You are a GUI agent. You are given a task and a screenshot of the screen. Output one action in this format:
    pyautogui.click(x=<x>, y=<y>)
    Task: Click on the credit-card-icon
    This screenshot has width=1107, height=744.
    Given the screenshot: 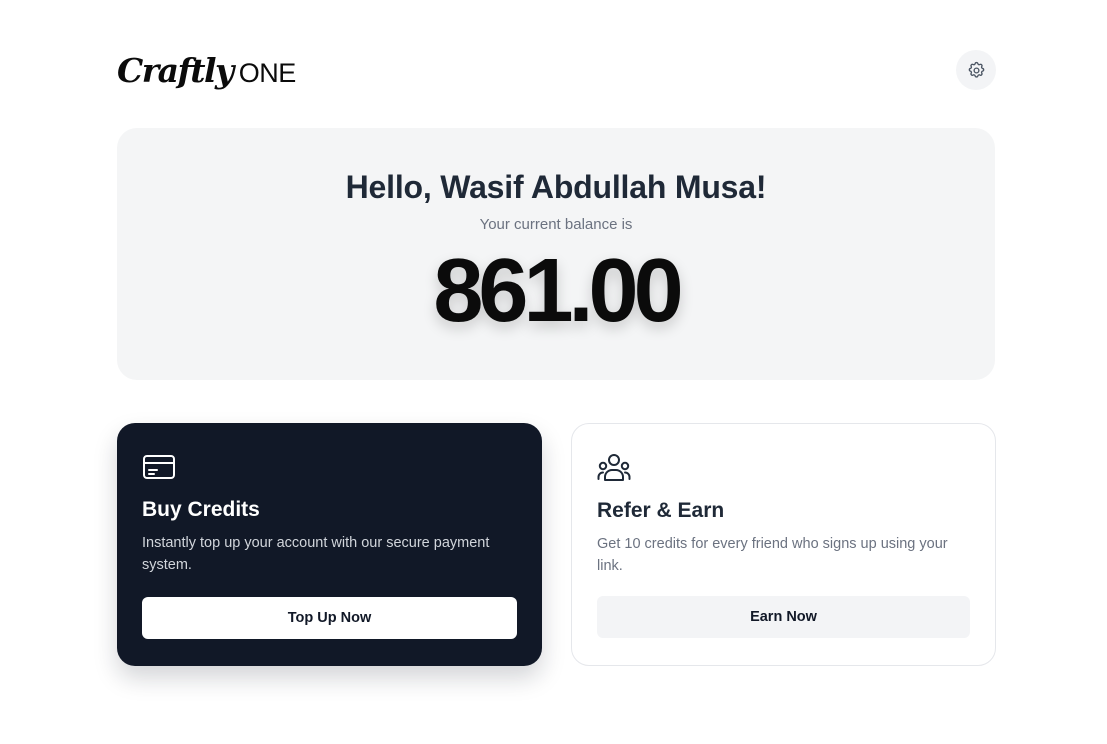 What is the action you would take?
    pyautogui.click(x=159, y=467)
    